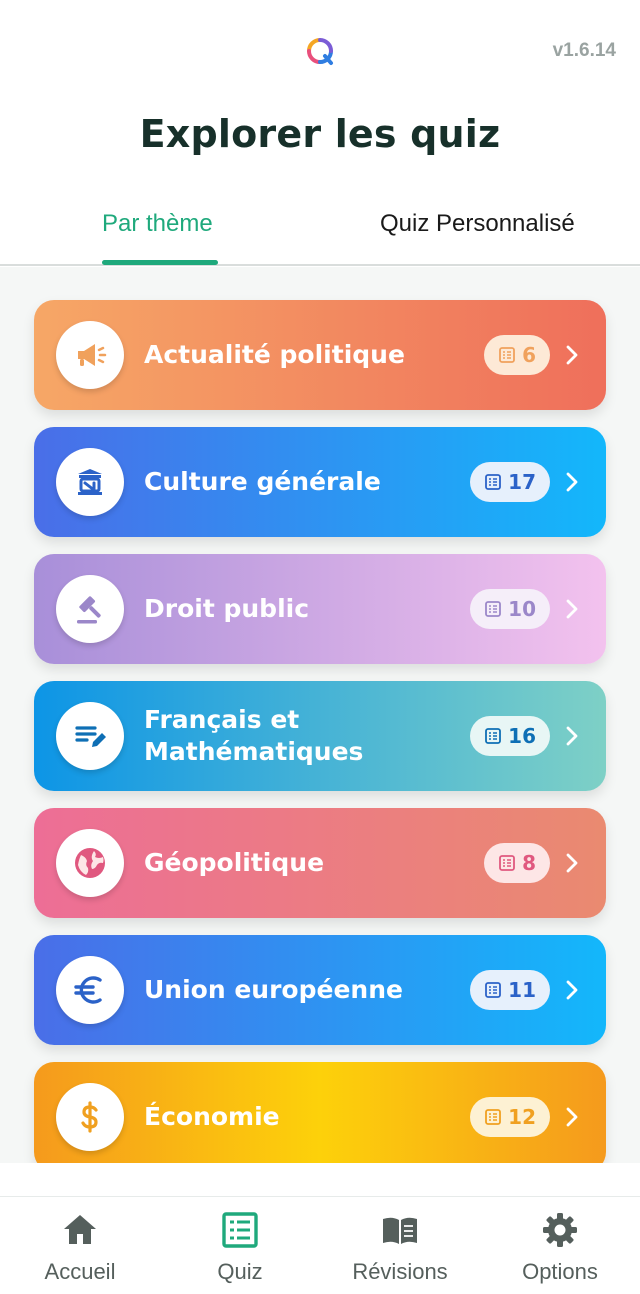 This screenshot has height=1294, width=640. I want to click on theme-label: Géopolitique, so click(234, 862).